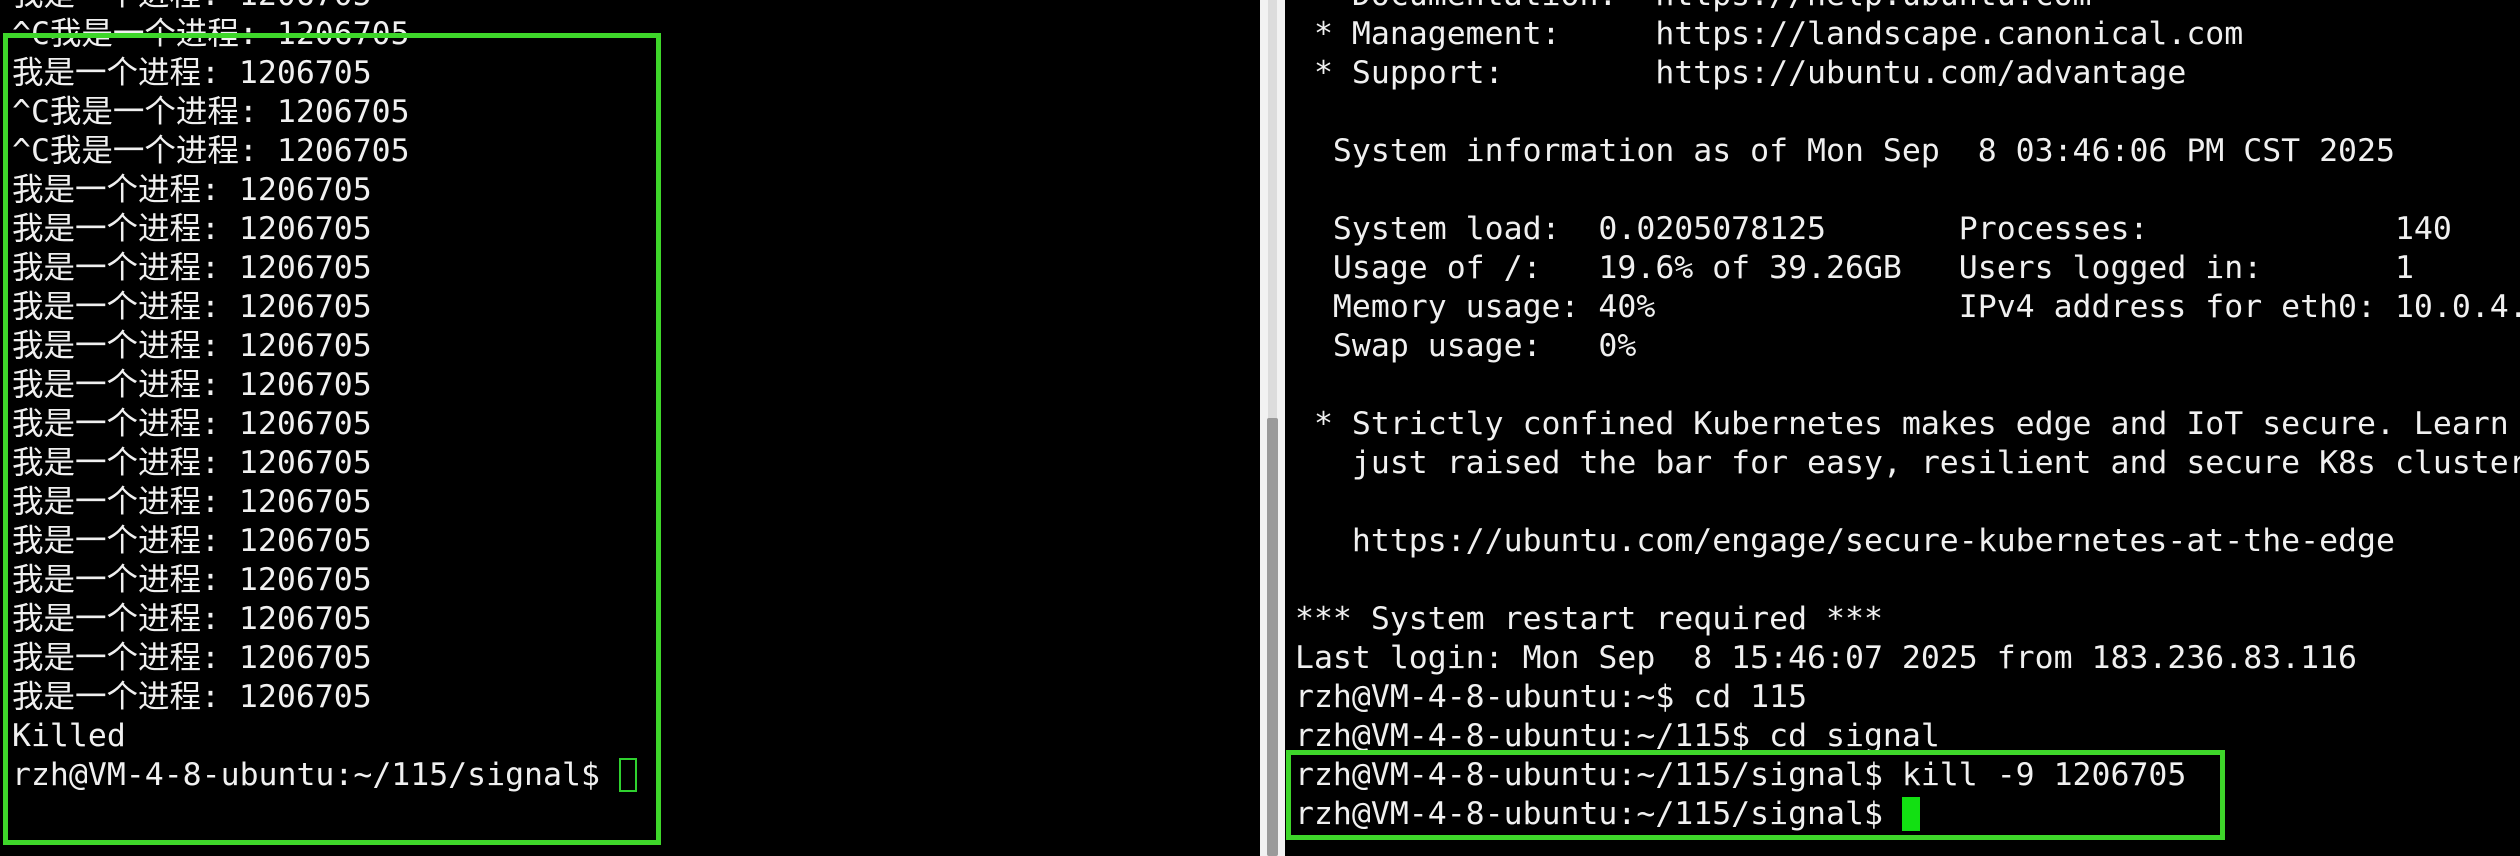 This screenshot has width=2520, height=856. What do you see at coordinates (1741, 73) in the screenshot?
I see `terminal-line: * Support: https://ubuntu.com/advantage` at bounding box center [1741, 73].